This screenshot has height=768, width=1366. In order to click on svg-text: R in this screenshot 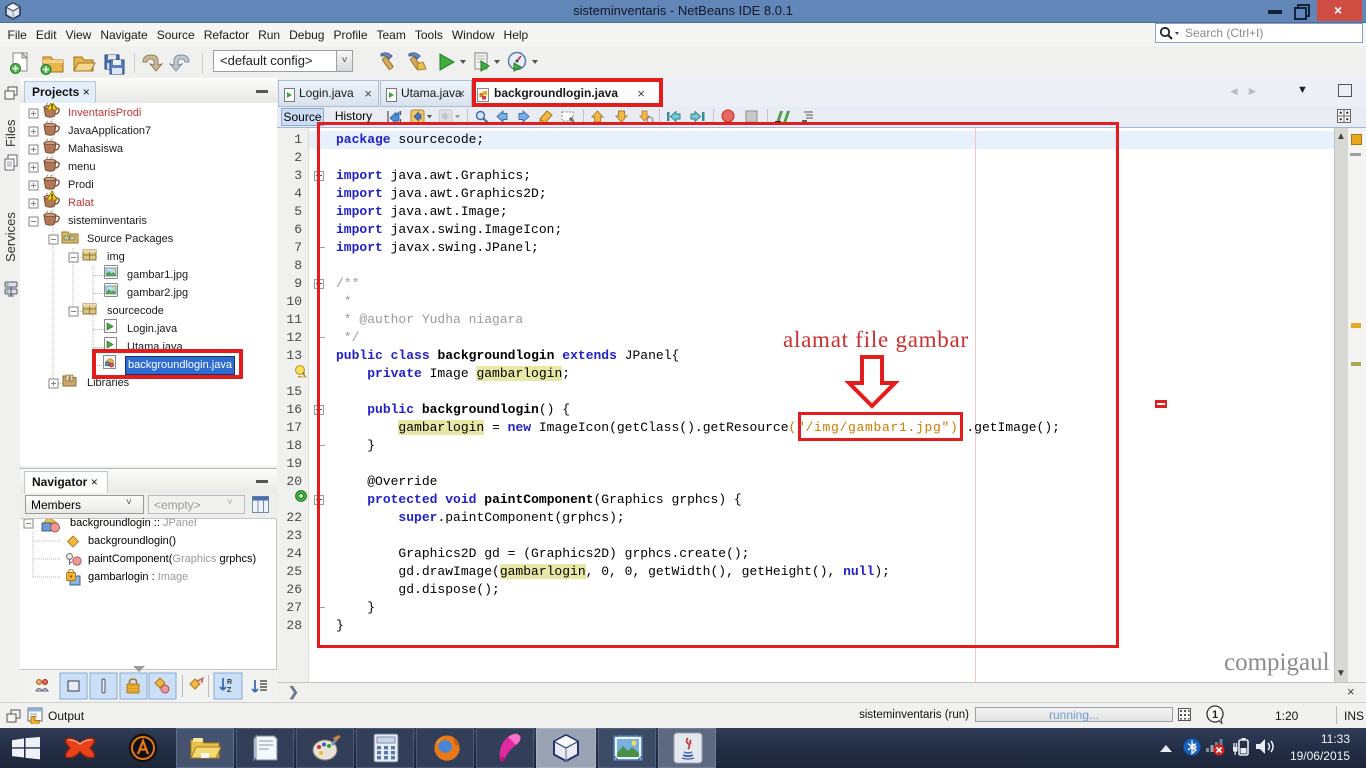, I will do `click(229, 682)`.